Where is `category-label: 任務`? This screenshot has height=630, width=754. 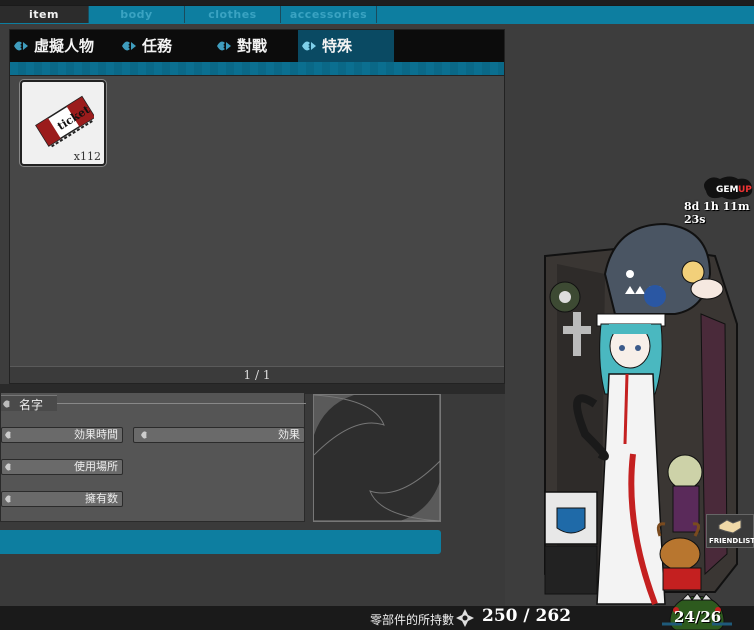 category-label: 任務 is located at coordinates (157, 46).